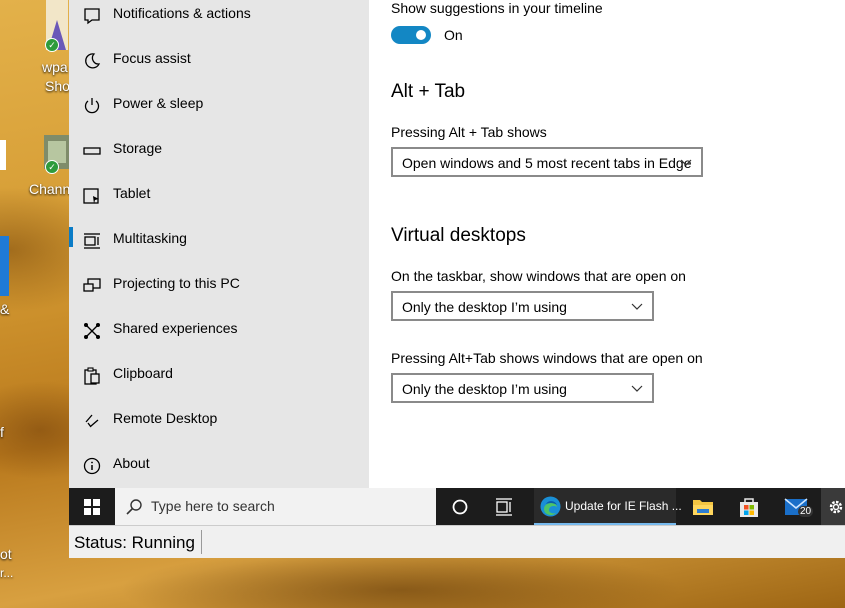  I want to click on task-view-icon, so click(504, 507).